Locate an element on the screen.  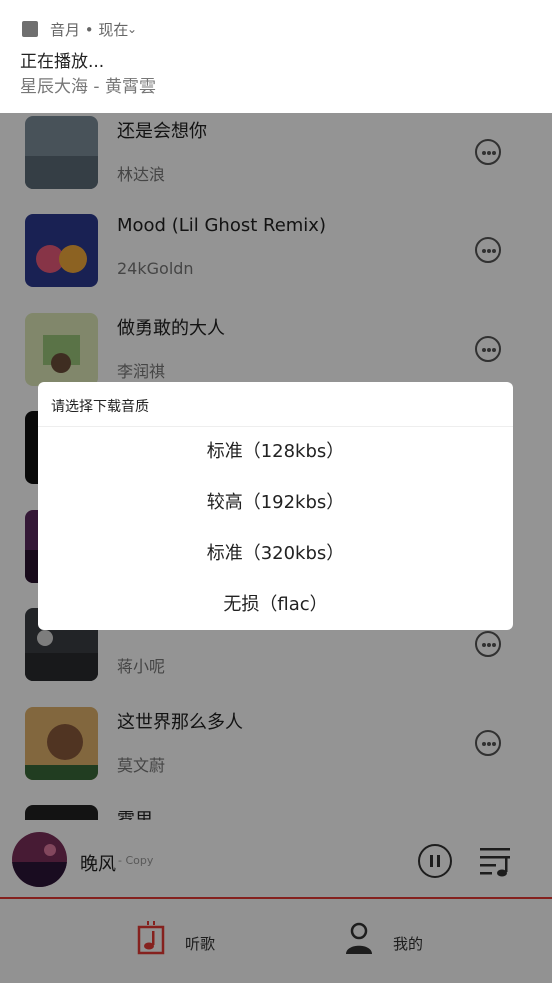
quality-option-192: 较高（192kbs） is located at coordinates (275, 503).